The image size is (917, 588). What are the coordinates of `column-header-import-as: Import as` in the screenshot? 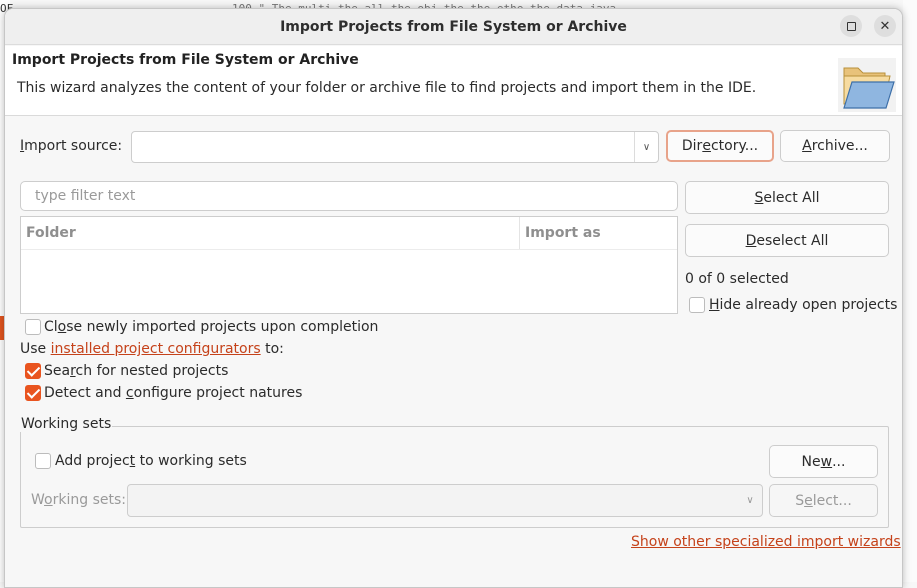 It's located at (598, 233).